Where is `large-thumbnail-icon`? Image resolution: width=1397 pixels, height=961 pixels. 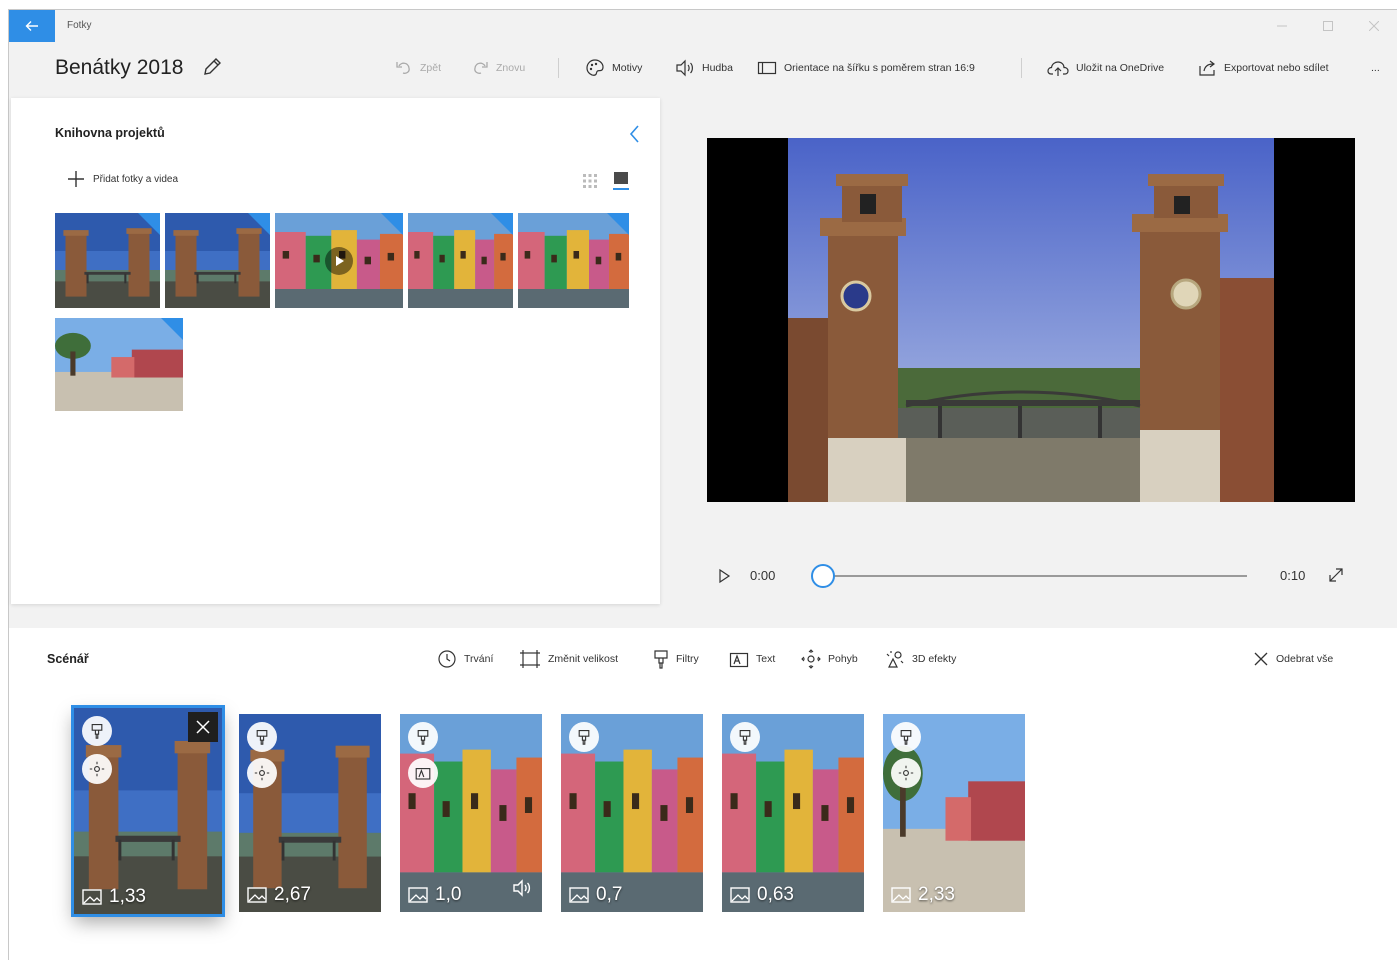
large-thumbnail-icon is located at coordinates (621, 181).